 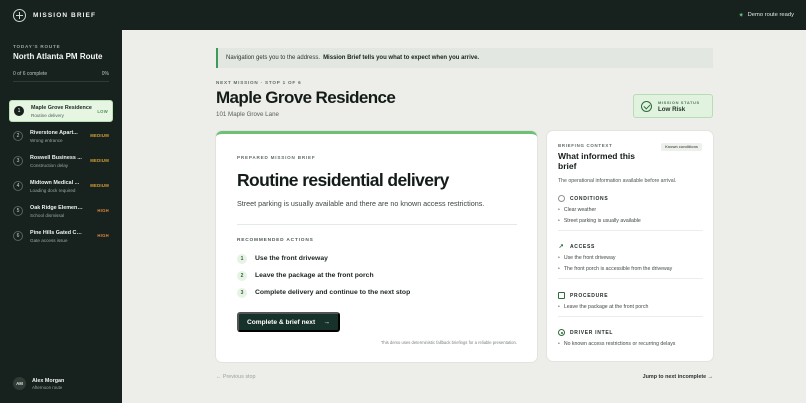 What do you see at coordinates (105, 74) in the screenshot?
I see `progress-percent: 0%` at bounding box center [105, 74].